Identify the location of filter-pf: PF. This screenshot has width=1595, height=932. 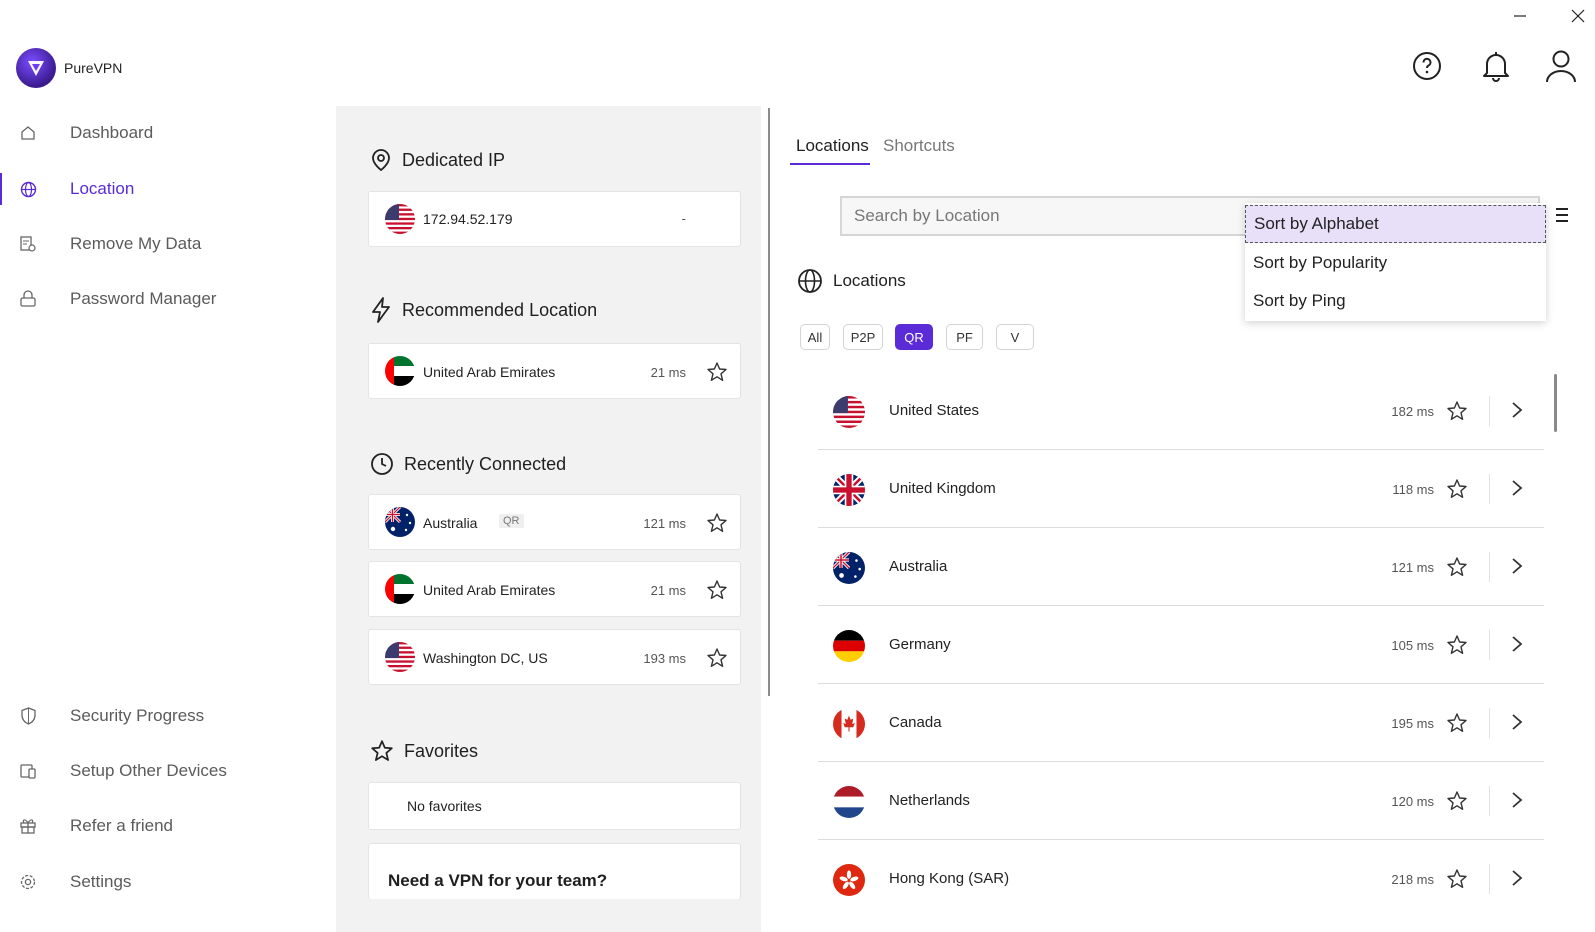
(964, 337).